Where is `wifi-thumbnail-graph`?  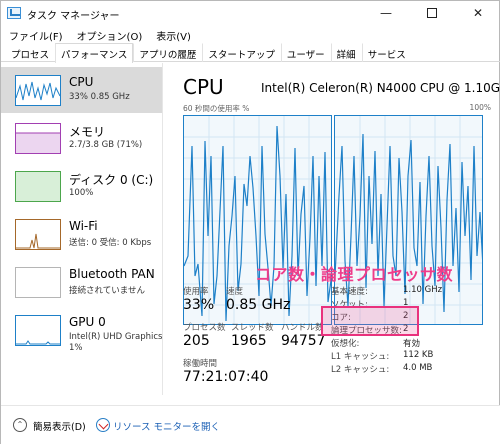 wifi-thumbnail-graph is located at coordinates (38, 234).